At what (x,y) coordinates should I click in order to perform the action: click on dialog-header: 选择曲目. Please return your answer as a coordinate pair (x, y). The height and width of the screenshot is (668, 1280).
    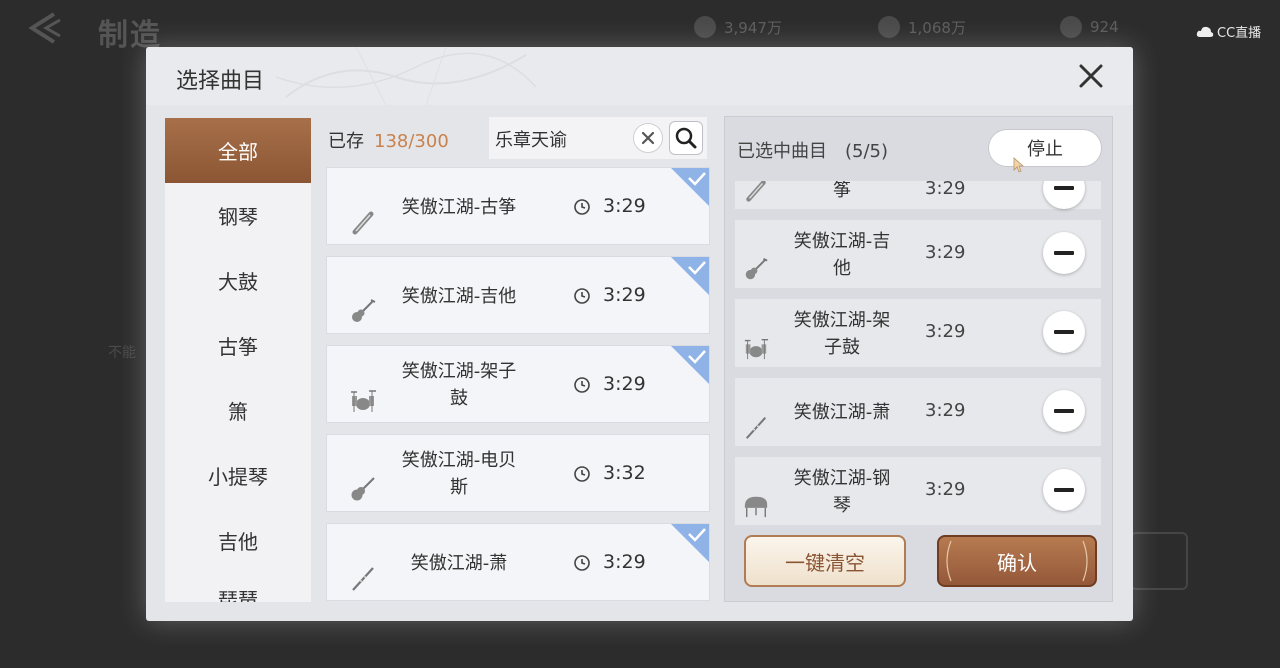
    Looking at the image, I should click on (639, 76).